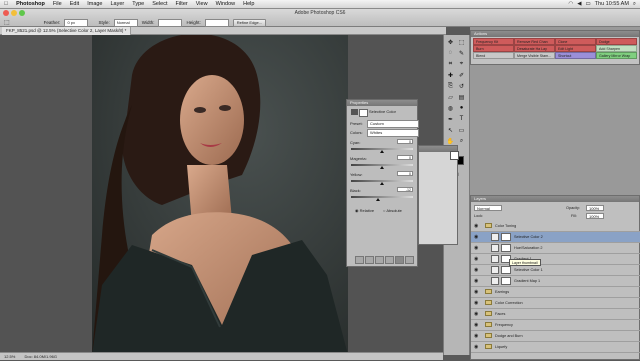 The width and height of the screenshot is (640, 361). I want to click on action-button: Blend, so click(493, 55).